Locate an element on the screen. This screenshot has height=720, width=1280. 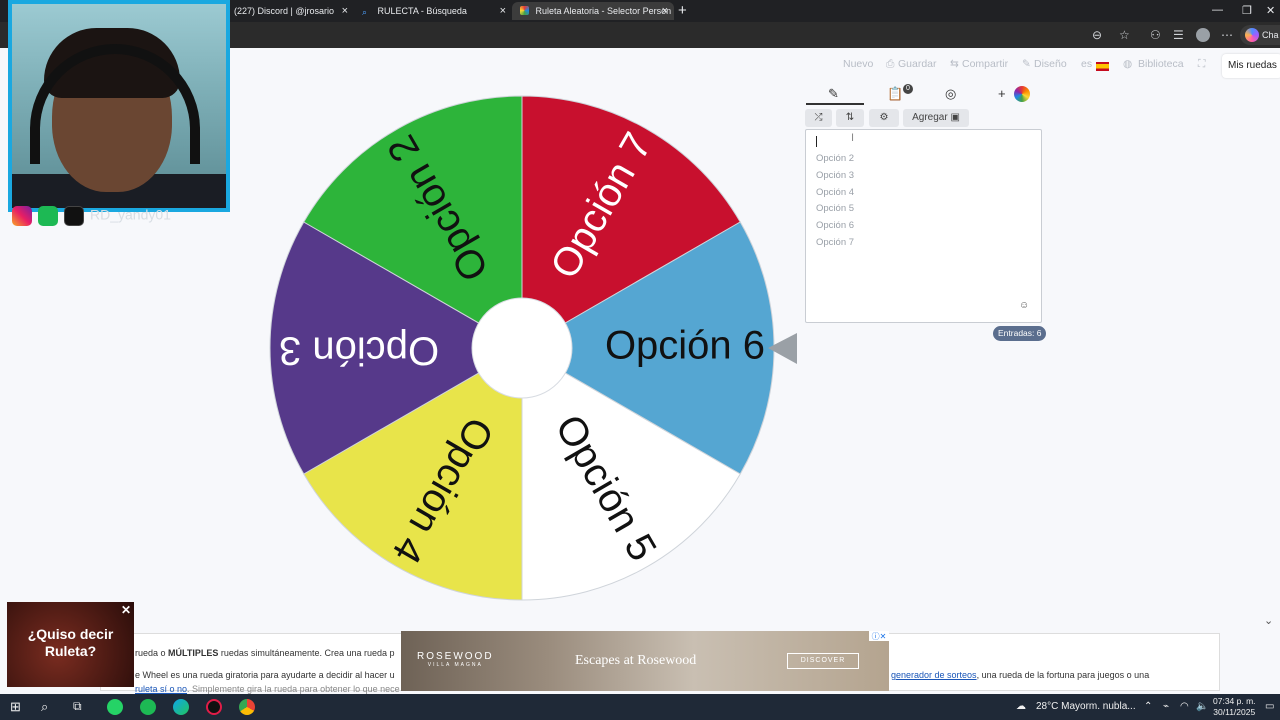
task-view-icon: ⧉ is located at coordinates (77, 706).